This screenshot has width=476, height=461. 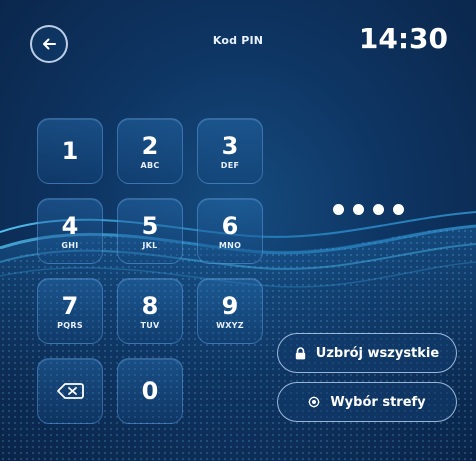 I want to click on key-digit: 8, so click(x=150, y=305).